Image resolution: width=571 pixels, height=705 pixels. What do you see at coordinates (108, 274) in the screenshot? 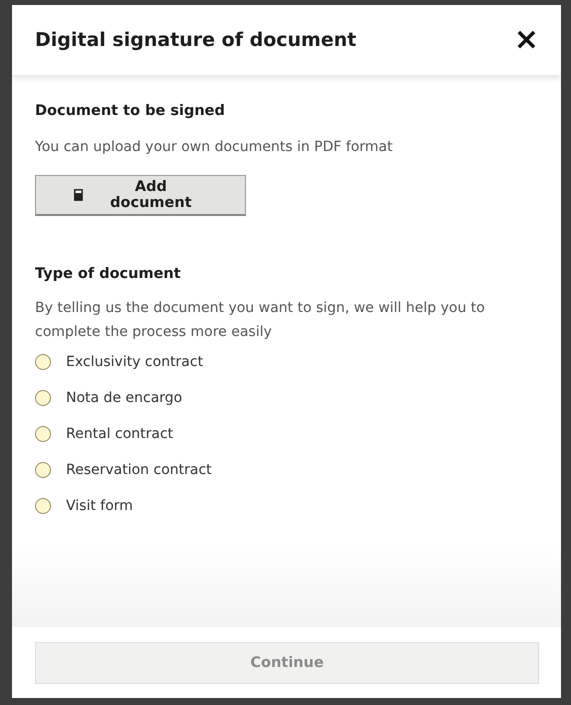
I see `section-heading: Type of document` at bounding box center [108, 274].